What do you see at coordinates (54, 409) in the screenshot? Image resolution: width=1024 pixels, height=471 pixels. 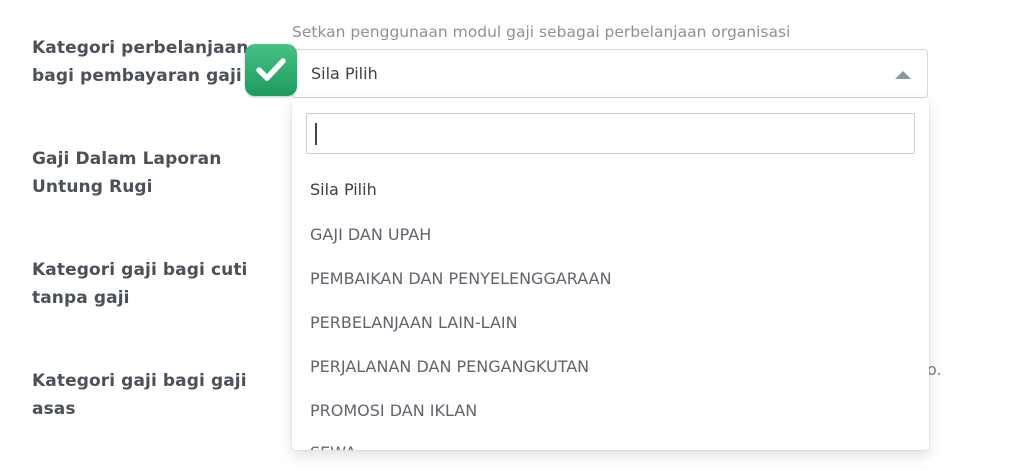 I see `label-line: asas` at bounding box center [54, 409].